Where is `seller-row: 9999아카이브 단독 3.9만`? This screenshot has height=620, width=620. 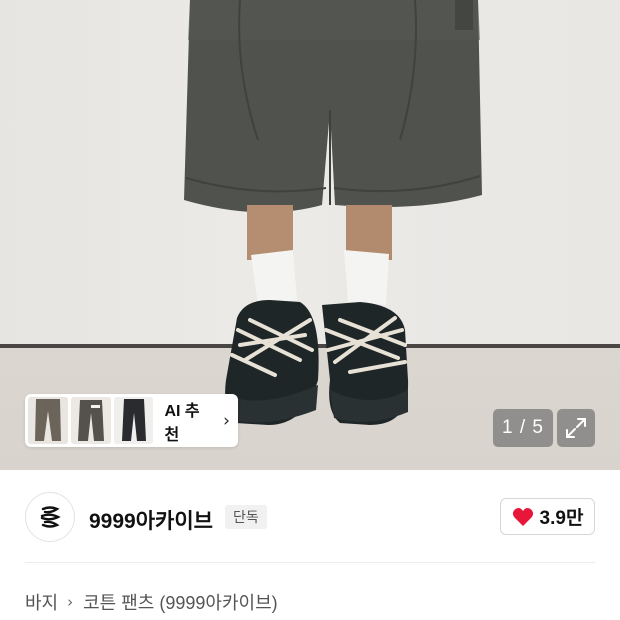
seller-row: 9999아카이브 단독 3.9만 is located at coordinates (310, 516).